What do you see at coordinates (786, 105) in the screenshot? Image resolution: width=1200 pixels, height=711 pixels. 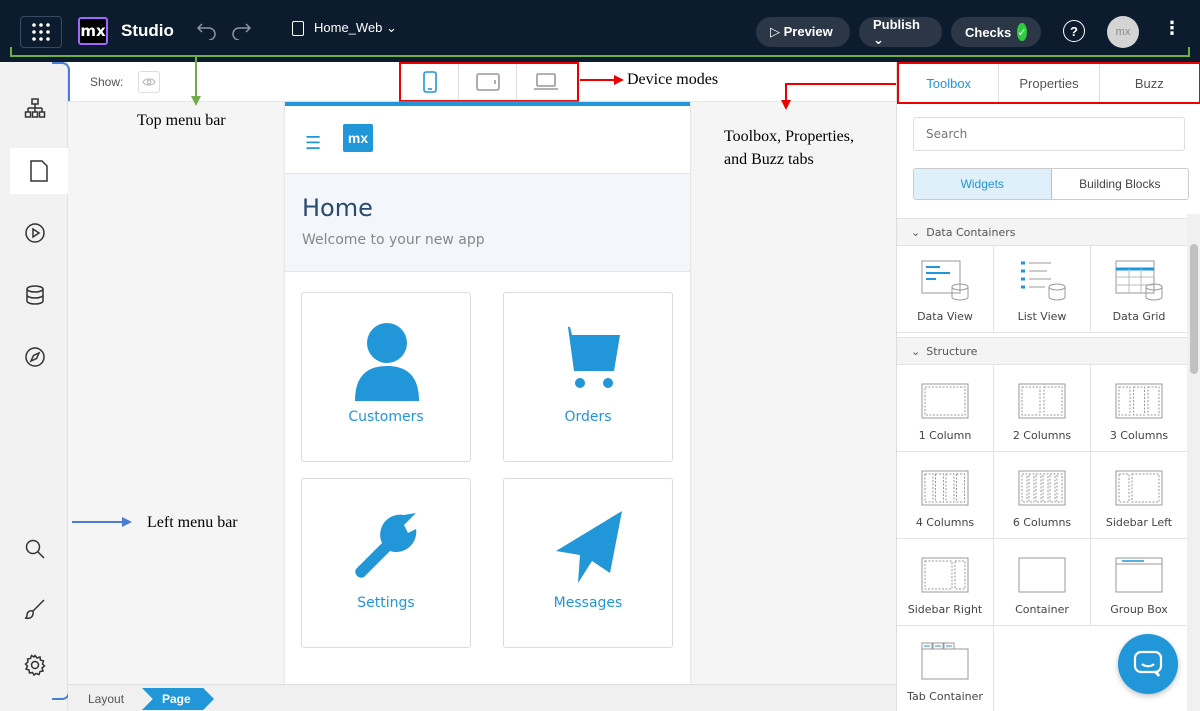 I see `tabs-arrowhead` at bounding box center [786, 105].